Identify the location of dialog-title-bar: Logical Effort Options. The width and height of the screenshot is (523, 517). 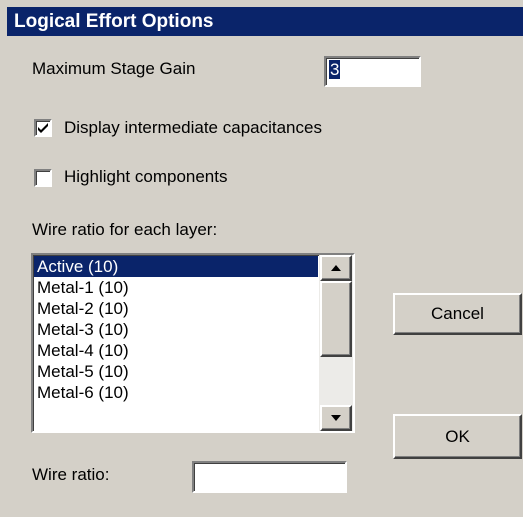
(265, 21).